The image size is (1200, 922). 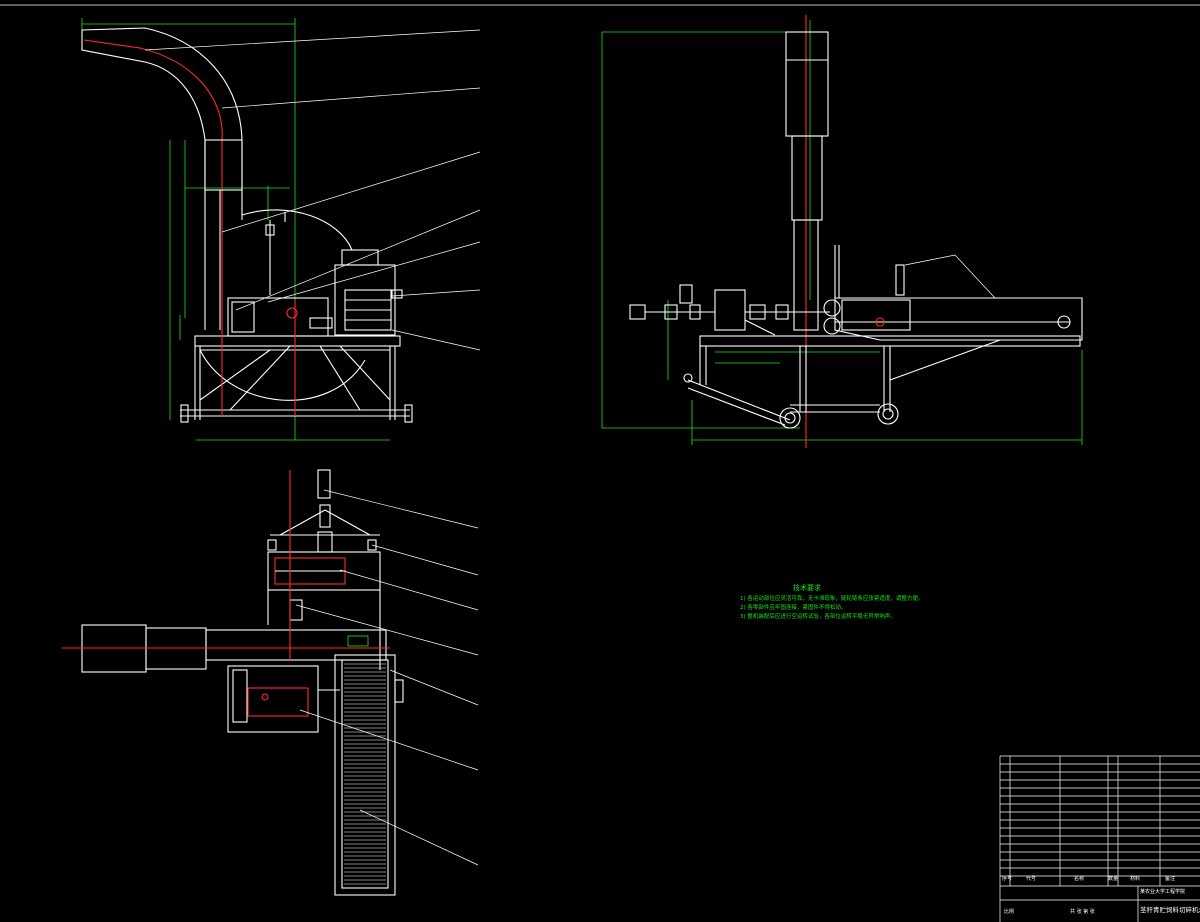 I want to click on header-code: 代号, so click(x=1031, y=879).